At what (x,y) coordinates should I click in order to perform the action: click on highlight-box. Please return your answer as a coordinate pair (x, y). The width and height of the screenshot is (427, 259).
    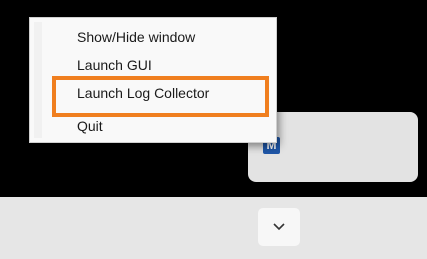
    Looking at the image, I should click on (160, 96).